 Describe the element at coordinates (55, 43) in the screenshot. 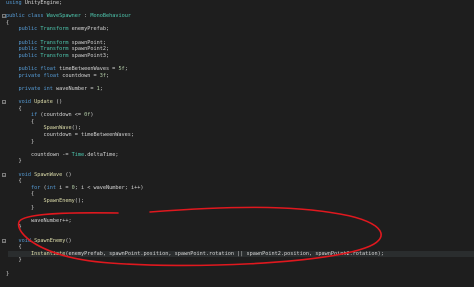

I see `code-text: public Transform spawnPoint;` at that location.